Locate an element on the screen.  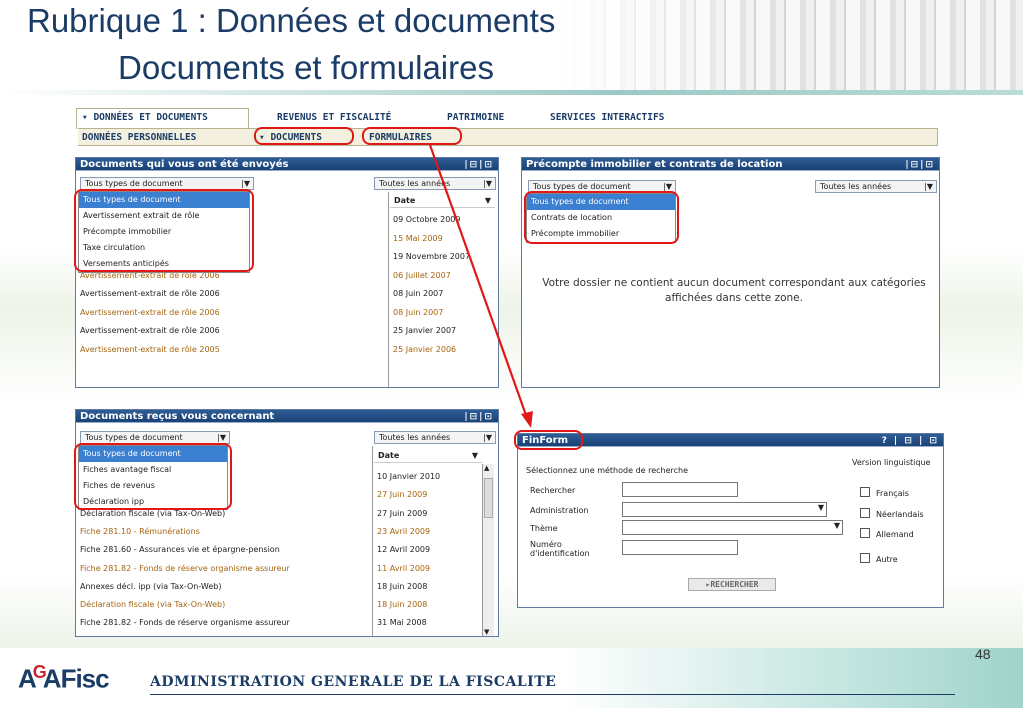
arrow-line is located at coordinates (478, 281).